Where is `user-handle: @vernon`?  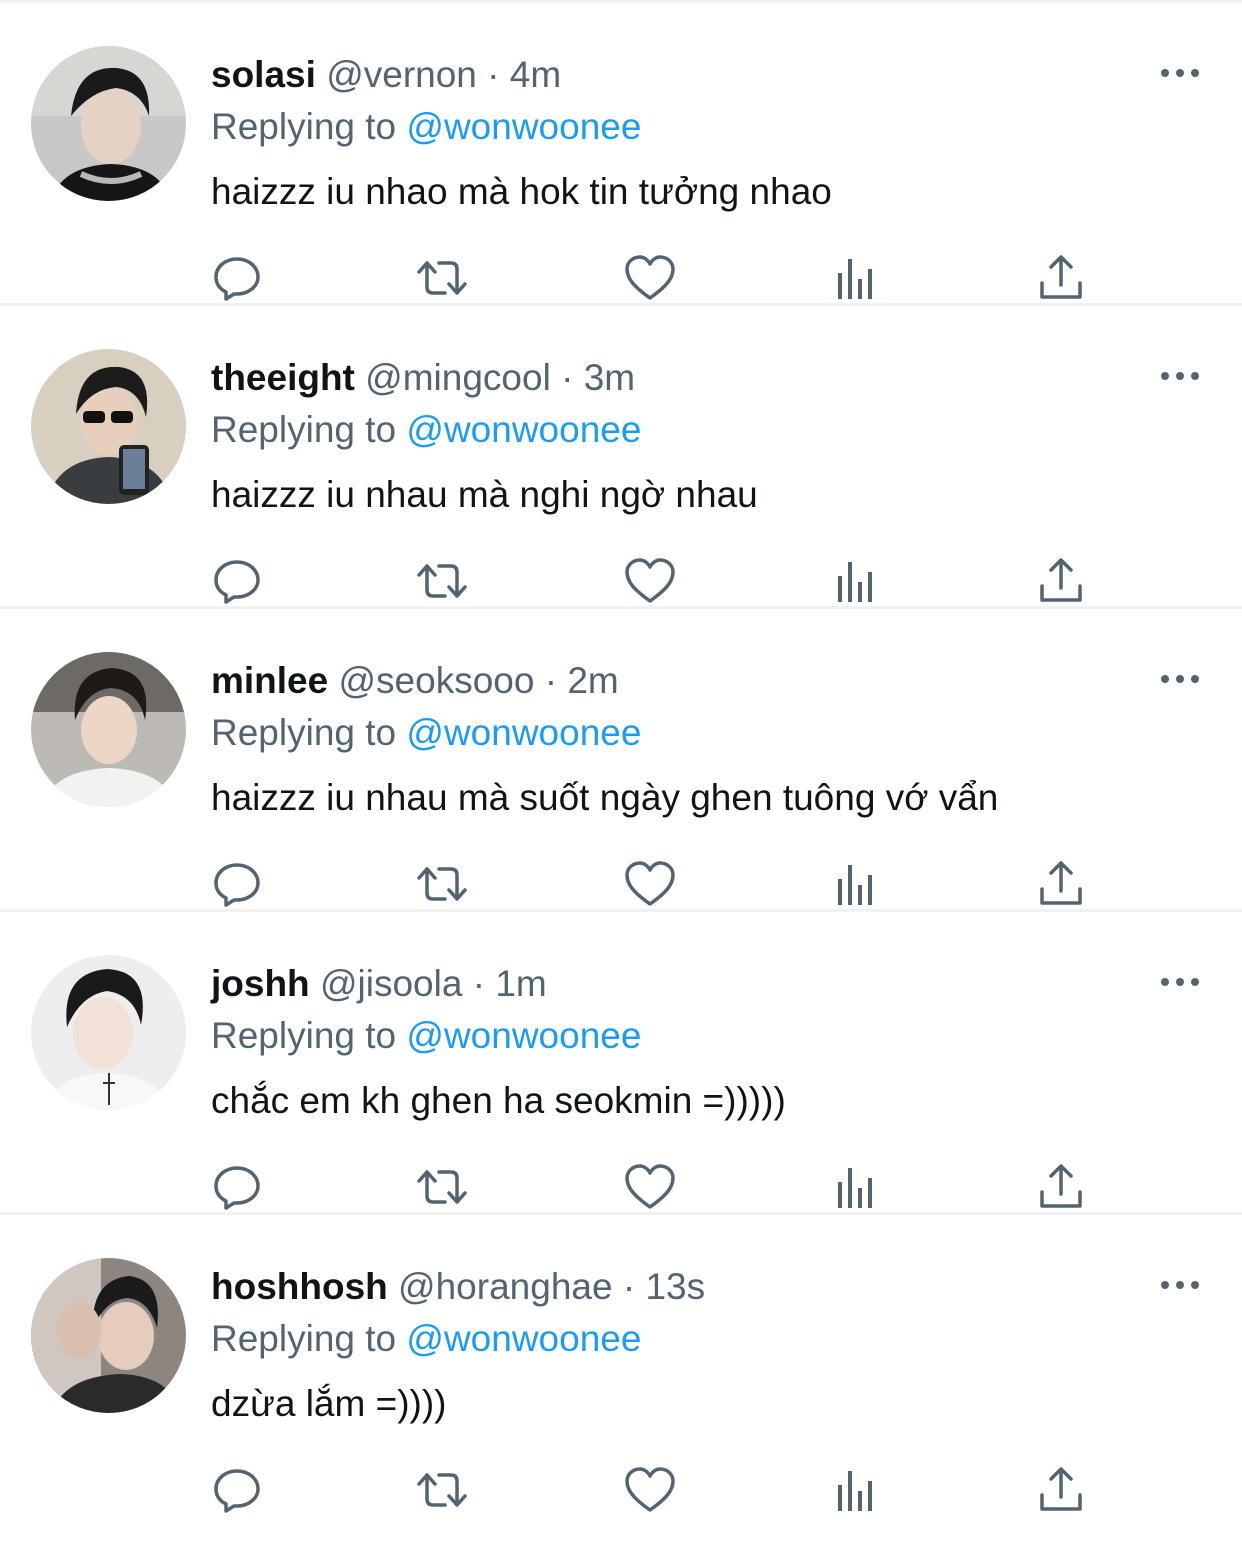
user-handle: @vernon is located at coordinates (401, 74).